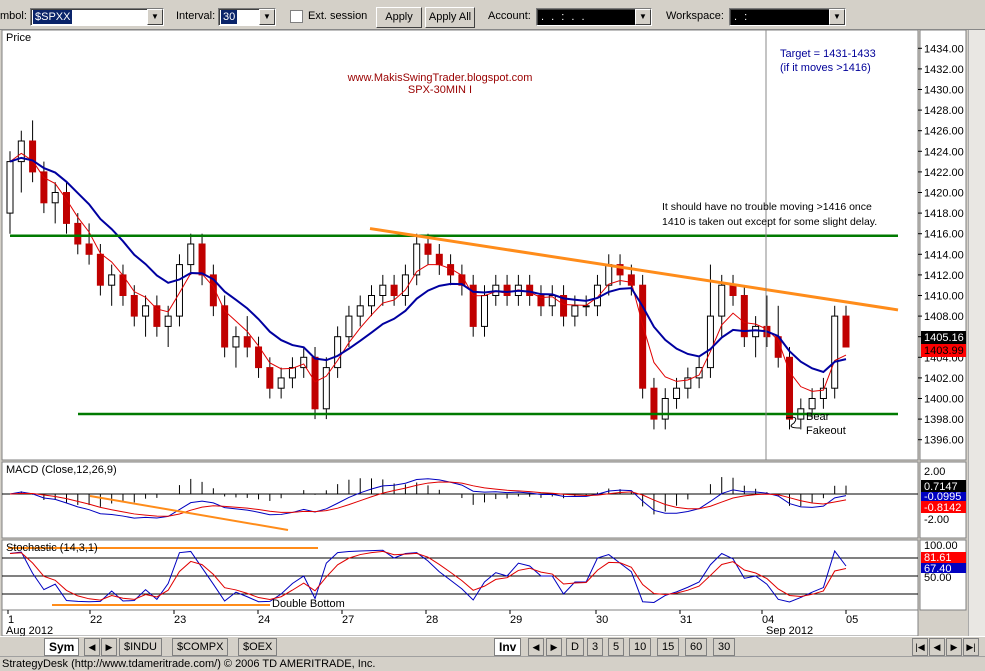 The width and height of the screenshot is (985, 671). I want to click on apply-all-button: Apply All, so click(450, 17).